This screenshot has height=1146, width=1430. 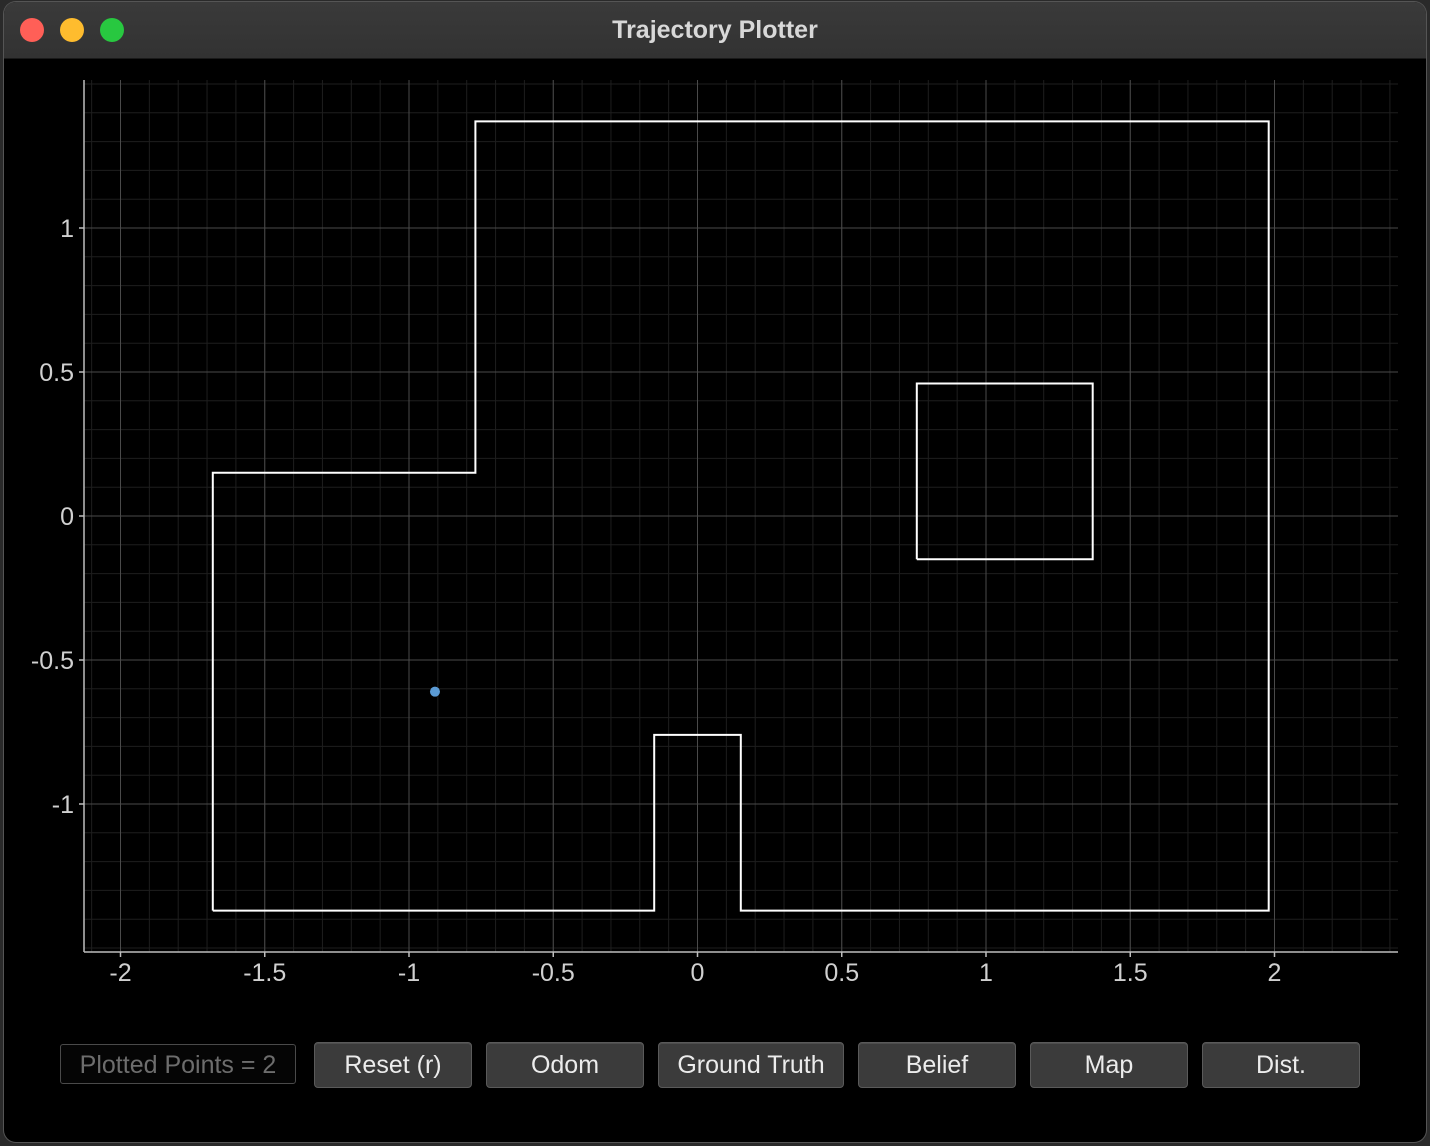 I want to click on plotted-point, so click(x=434, y=691).